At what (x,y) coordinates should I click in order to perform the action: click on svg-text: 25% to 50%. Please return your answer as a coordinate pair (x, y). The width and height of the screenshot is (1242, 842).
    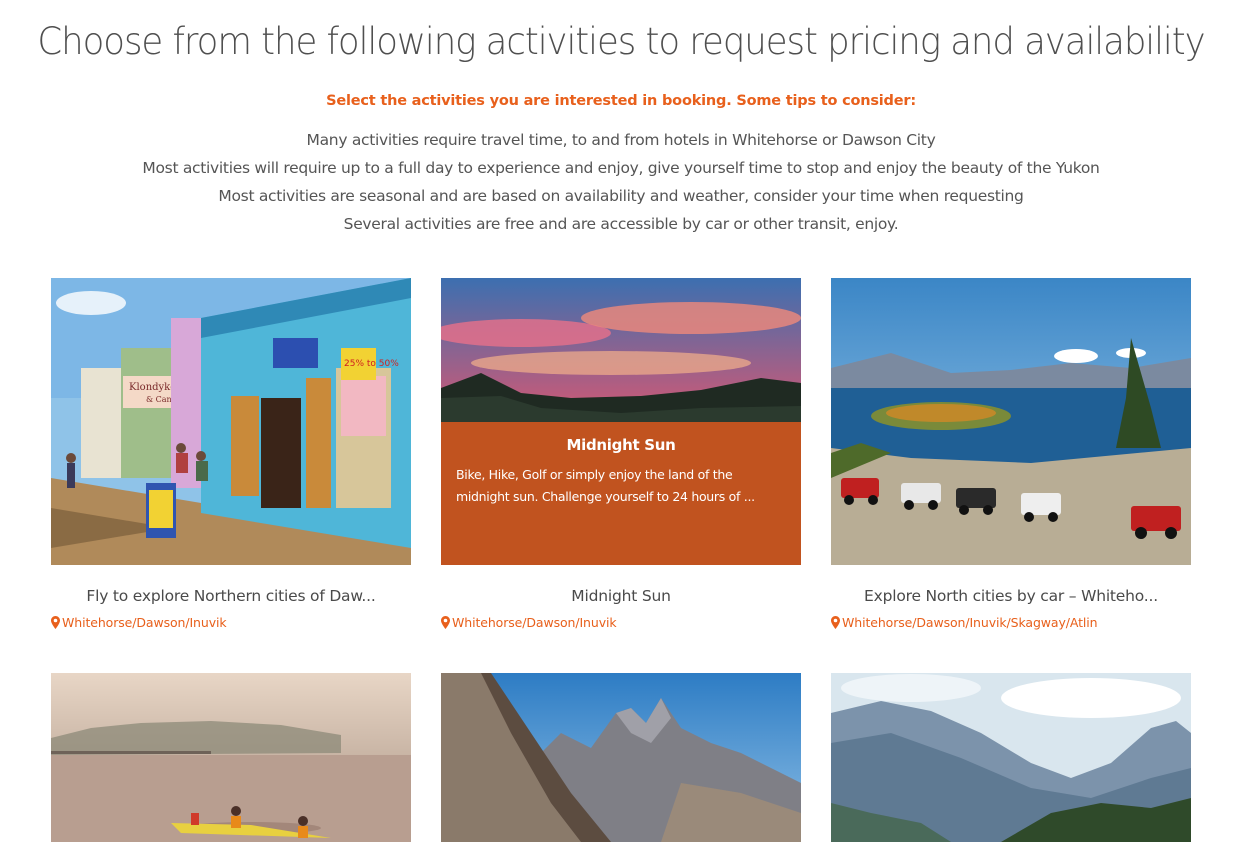
    Looking at the image, I should click on (371, 364).